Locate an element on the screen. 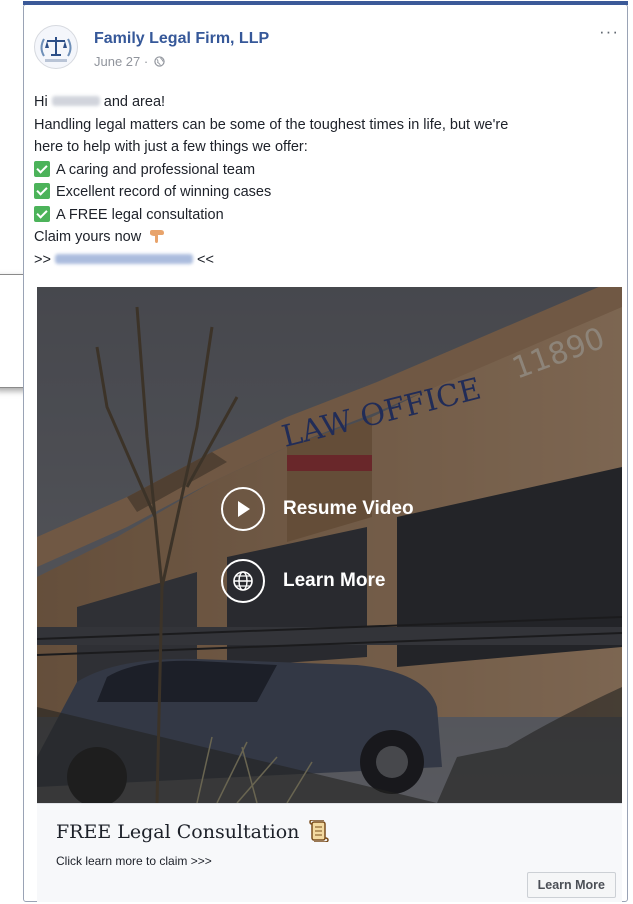  greeting-start: Hi is located at coordinates (41, 102).